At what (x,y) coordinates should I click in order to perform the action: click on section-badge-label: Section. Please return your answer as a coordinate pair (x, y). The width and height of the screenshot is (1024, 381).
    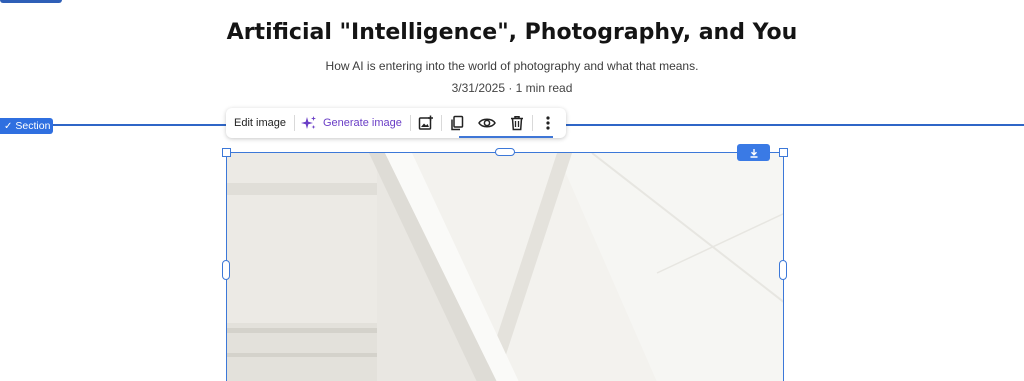
    Looking at the image, I should click on (33, 126).